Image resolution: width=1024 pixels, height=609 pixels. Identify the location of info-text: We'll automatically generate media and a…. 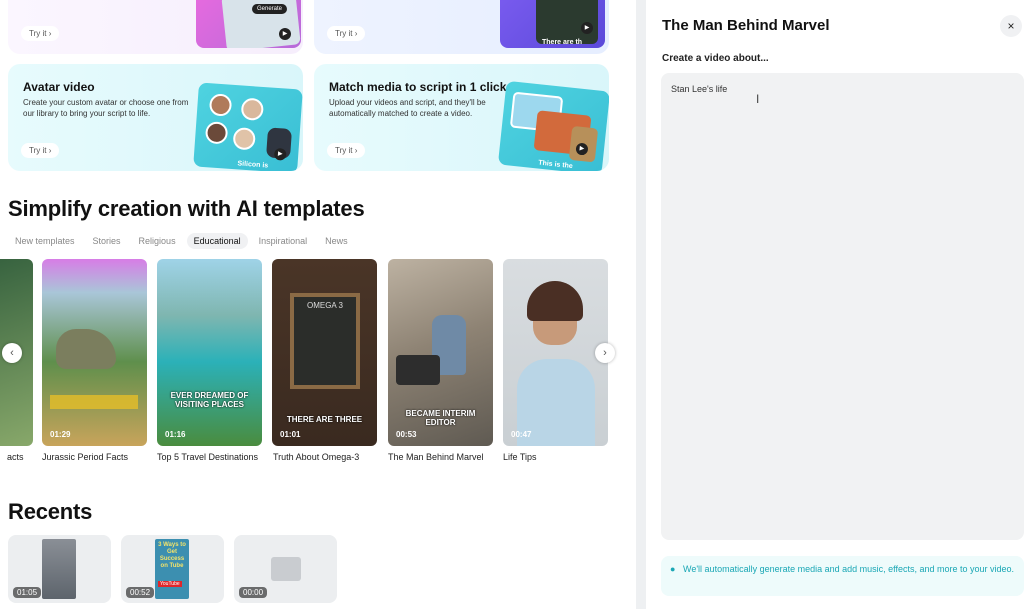
(849, 569).